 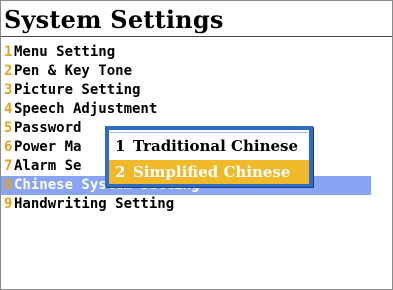 What do you see at coordinates (8, 166) in the screenshot?
I see `menu-item-number: 7` at bounding box center [8, 166].